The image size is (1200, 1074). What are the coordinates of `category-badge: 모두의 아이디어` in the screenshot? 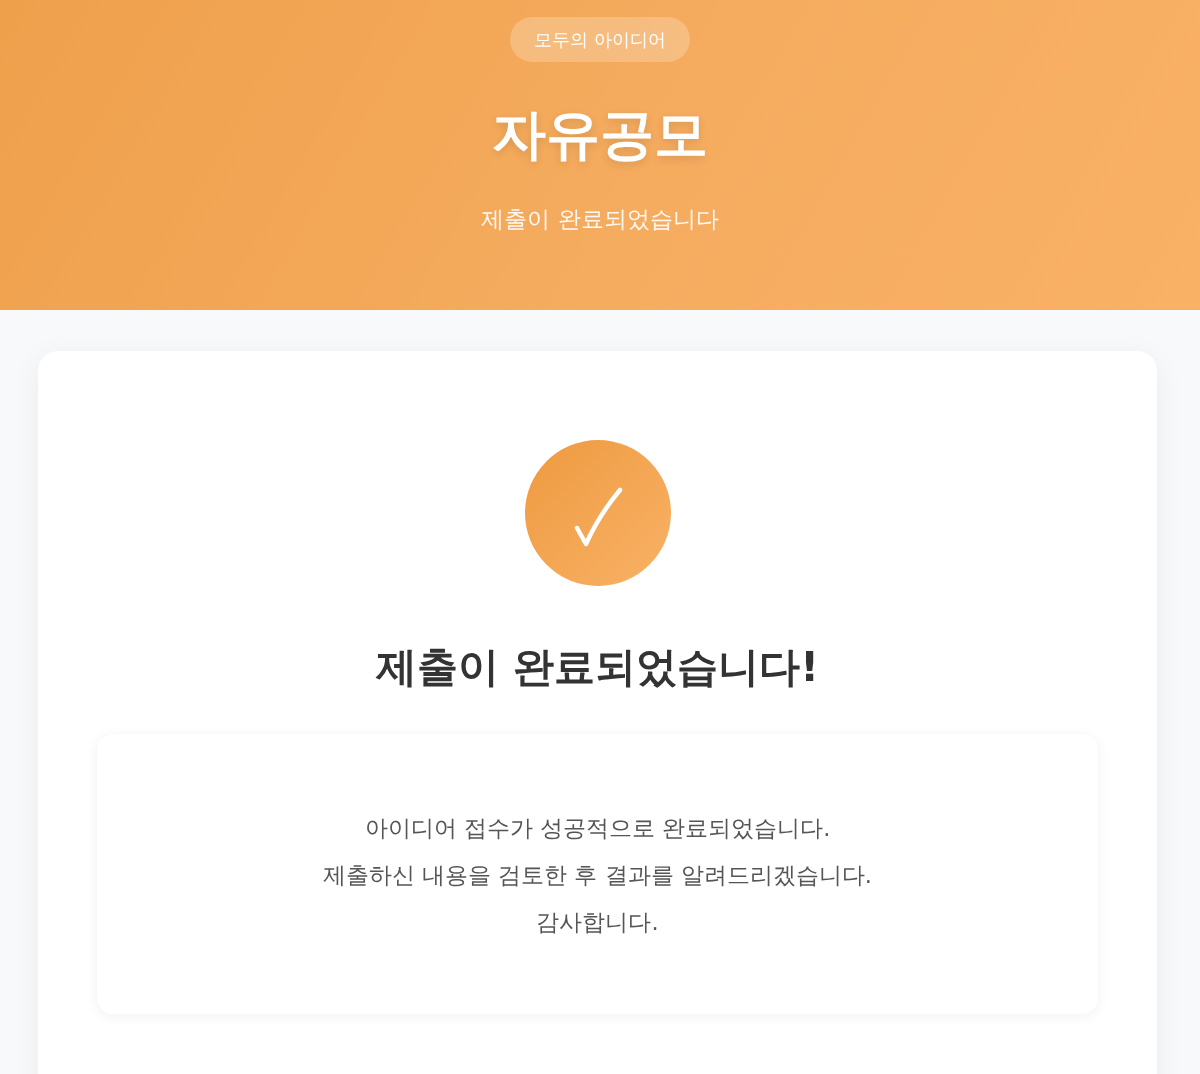 It's located at (600, 39).